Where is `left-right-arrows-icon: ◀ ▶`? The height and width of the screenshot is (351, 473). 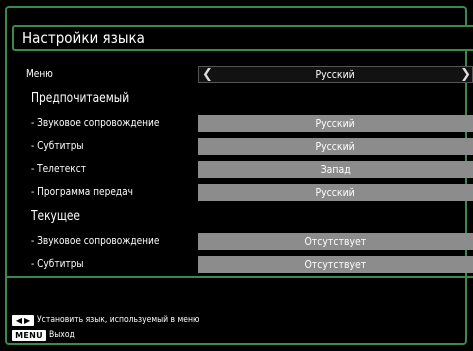
left-right-arrows-icon: ◀ ▶ is located at coordinates (23, 320).